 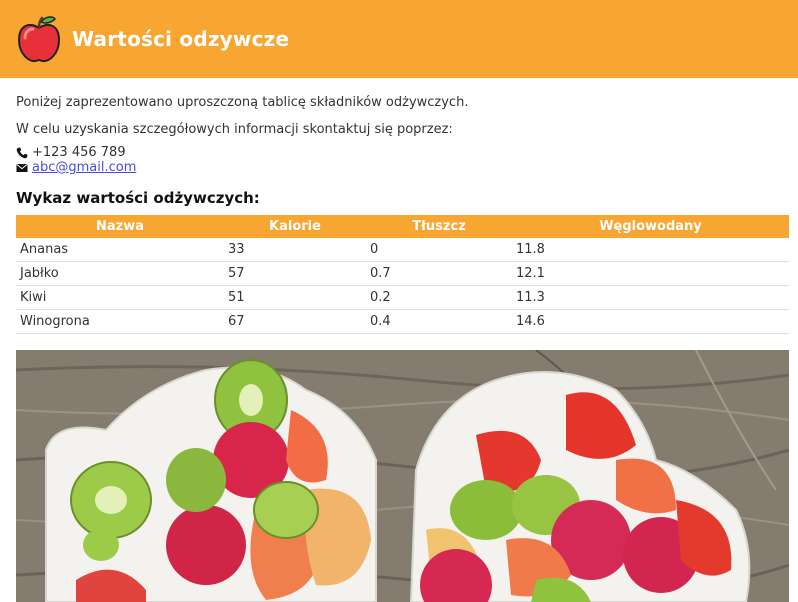 I want to click on column-header-carbs: Węglowodany, so click(x=650, y=226).